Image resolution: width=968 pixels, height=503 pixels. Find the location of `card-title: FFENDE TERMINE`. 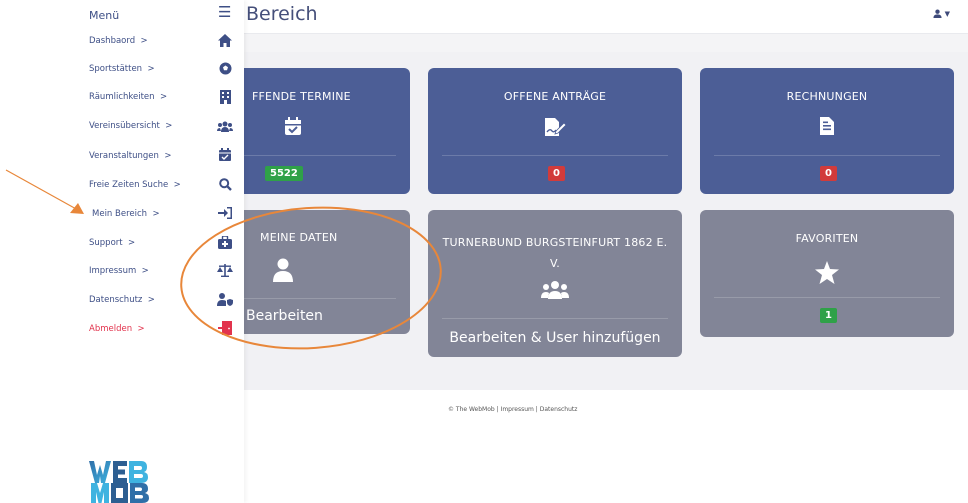

card-title: FFENDE TERMINE is located at coordinates (301, 96).